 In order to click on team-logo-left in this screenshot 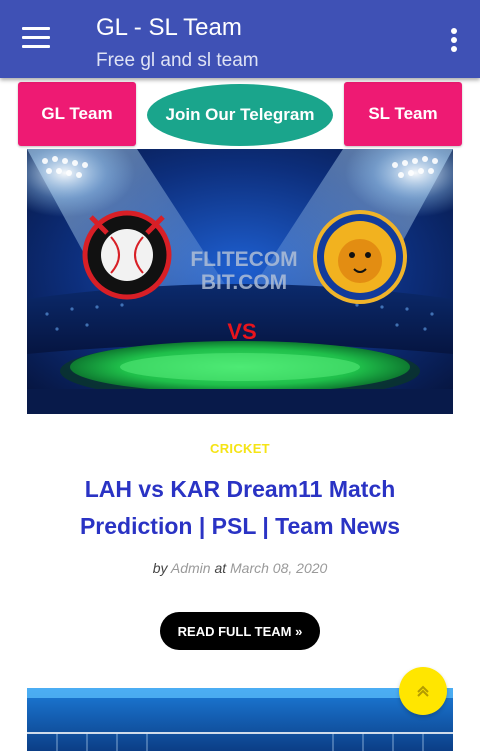, I will do `click(127, 255)`.